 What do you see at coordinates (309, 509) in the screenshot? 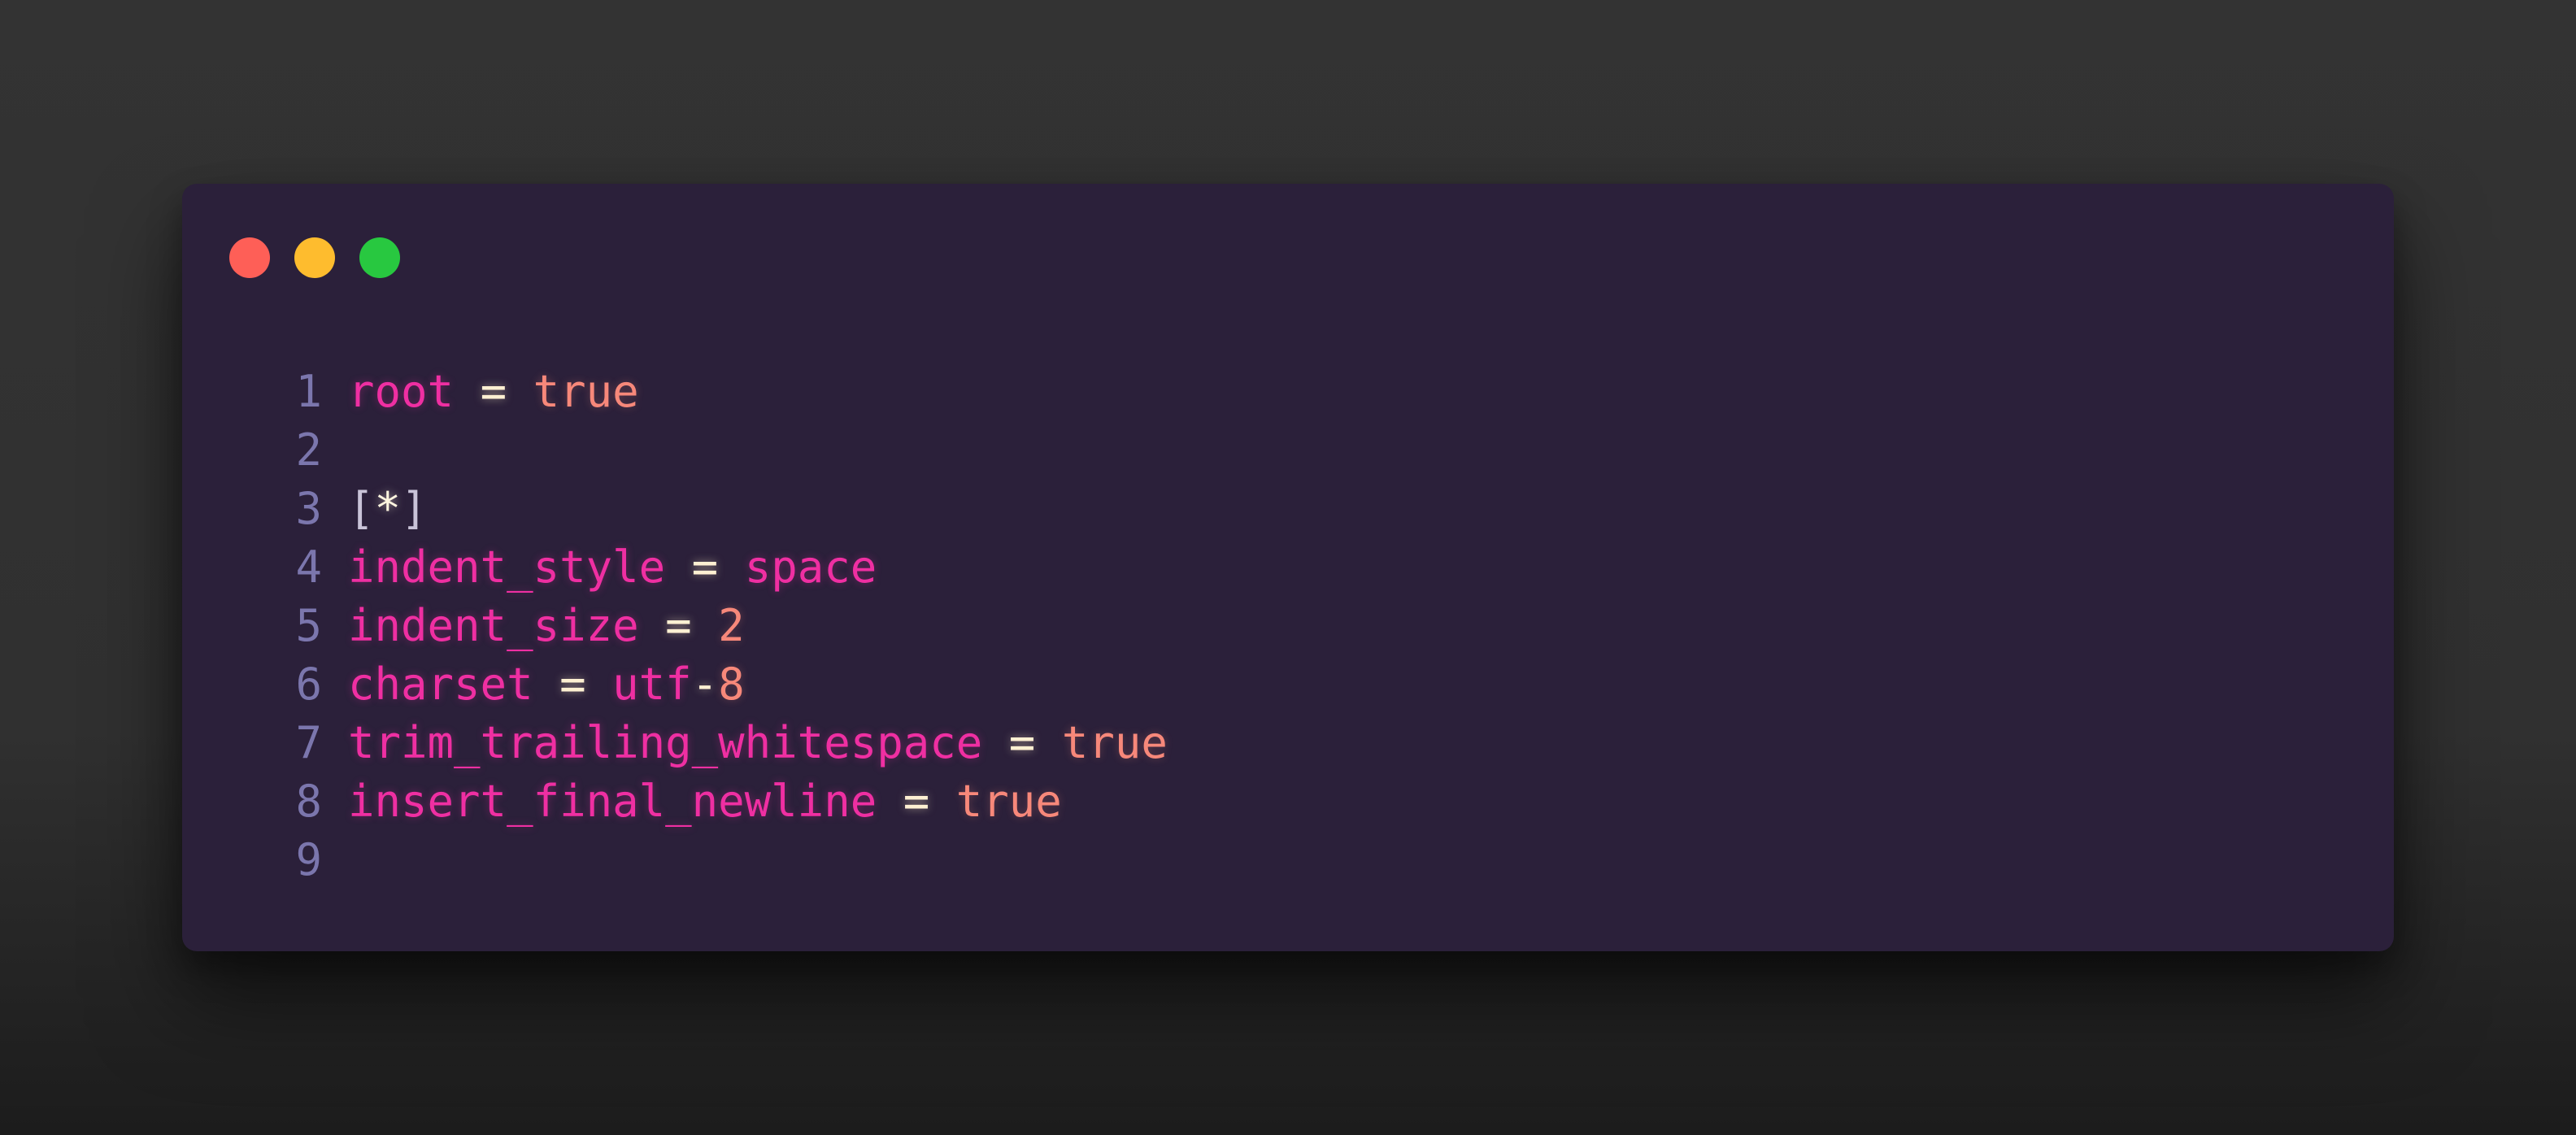
I see `line-number: 3` at bounding box center [309, 509].